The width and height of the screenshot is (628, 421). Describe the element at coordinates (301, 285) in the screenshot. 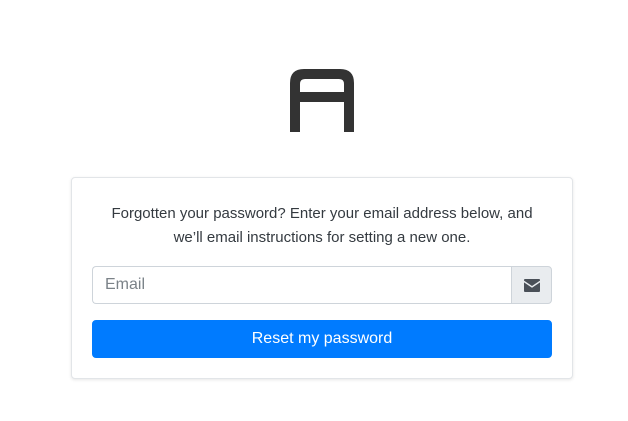

I see `email-input` at that location.